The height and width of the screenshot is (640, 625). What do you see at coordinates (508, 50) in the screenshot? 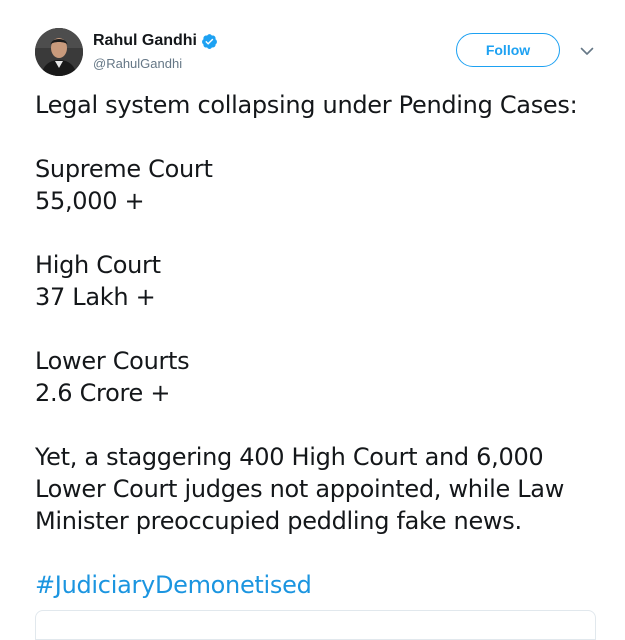
I see `follow-button: Follow` at bounding box center [508, 50].